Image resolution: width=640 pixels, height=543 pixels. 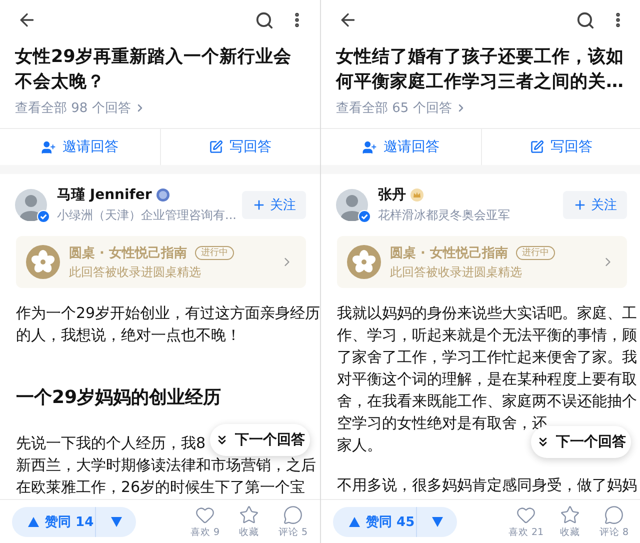 I want to click on paragraph-line: 在欧莱雅工作，26岁的时候生下了第一个宝, so click(x=161, y=487).